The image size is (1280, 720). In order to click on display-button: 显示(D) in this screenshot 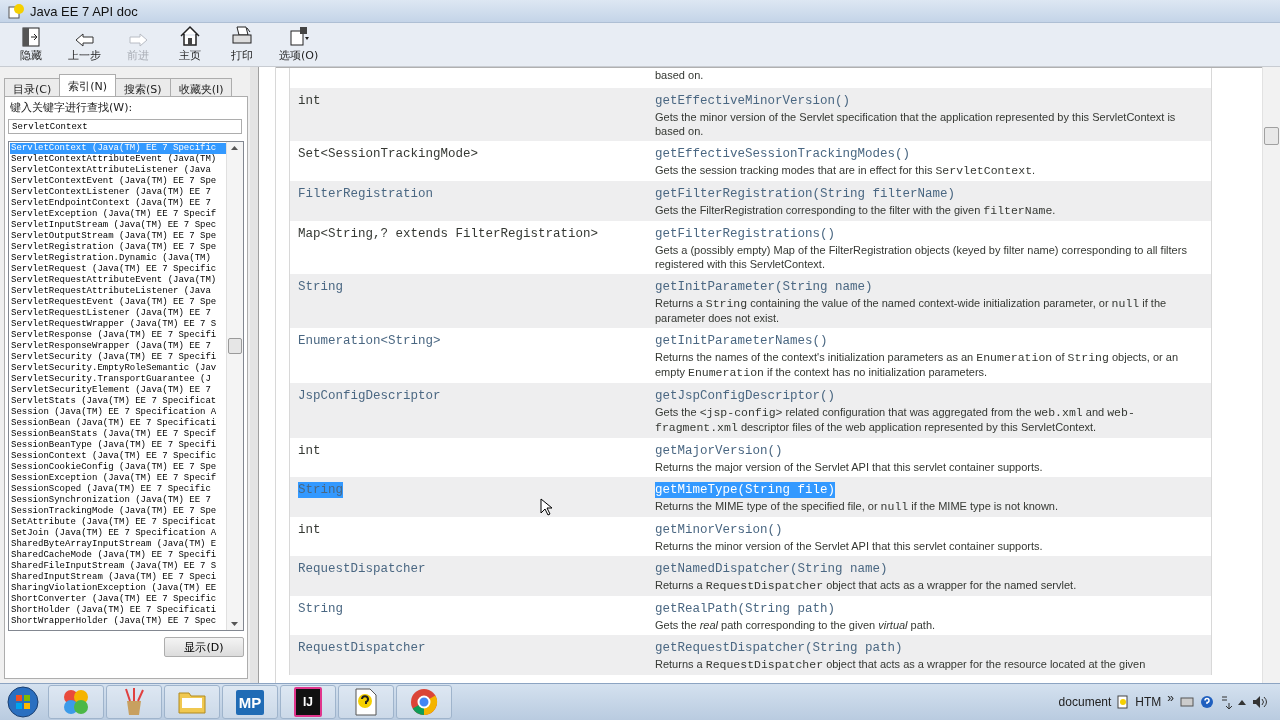, I will do `click(204, 647)`.